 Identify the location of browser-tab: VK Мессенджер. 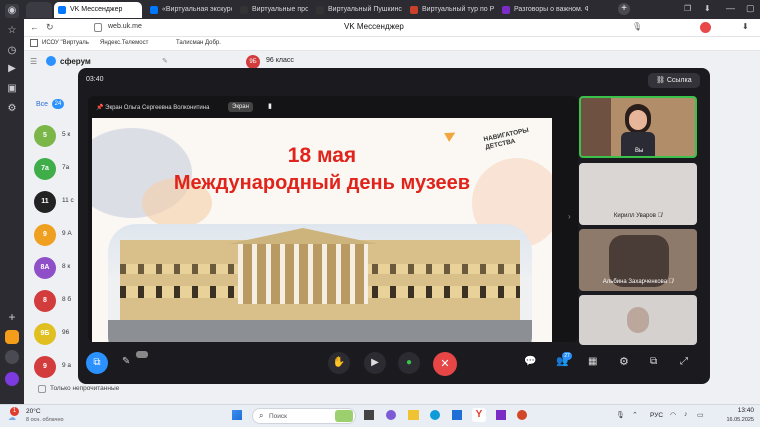
(98, 10).